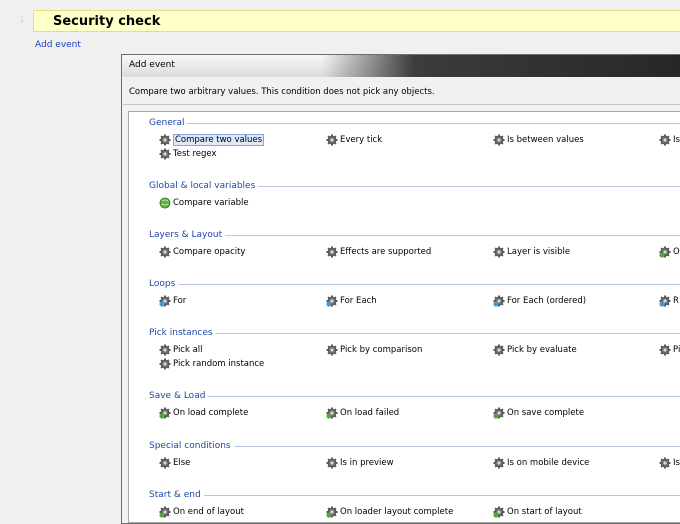 The height and width of the screenshot is (524, 680). Describe the element at coordinates (548, 462) in the screenshot. I see `condition-label: Is on mobile device` at that location.